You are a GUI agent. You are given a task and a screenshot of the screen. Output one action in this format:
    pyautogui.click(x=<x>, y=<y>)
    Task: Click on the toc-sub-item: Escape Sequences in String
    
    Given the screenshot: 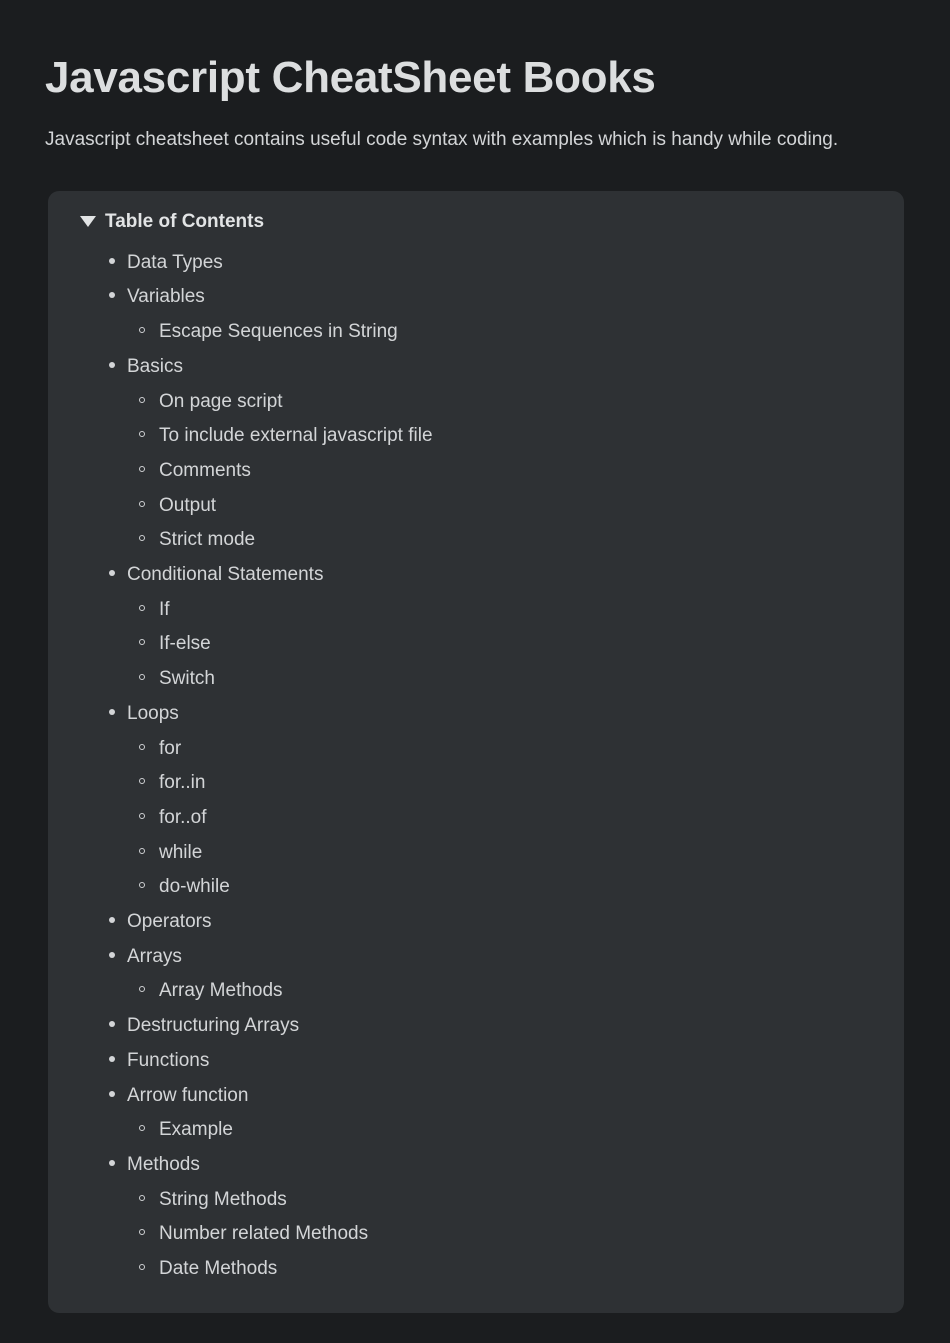 What is the action you would take?
    pyautogui.click(x=476, y=332)
    